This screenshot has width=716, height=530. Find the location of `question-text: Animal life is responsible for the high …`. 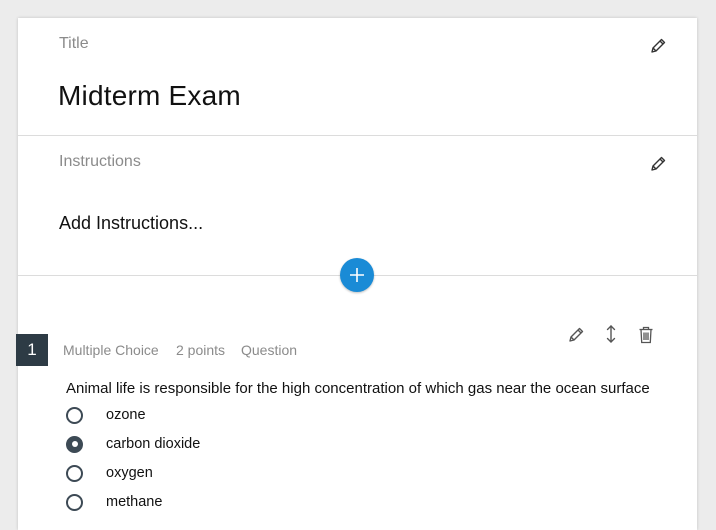

question-text: Animal life is responsible for the high … is located at coordinates (358, 388).